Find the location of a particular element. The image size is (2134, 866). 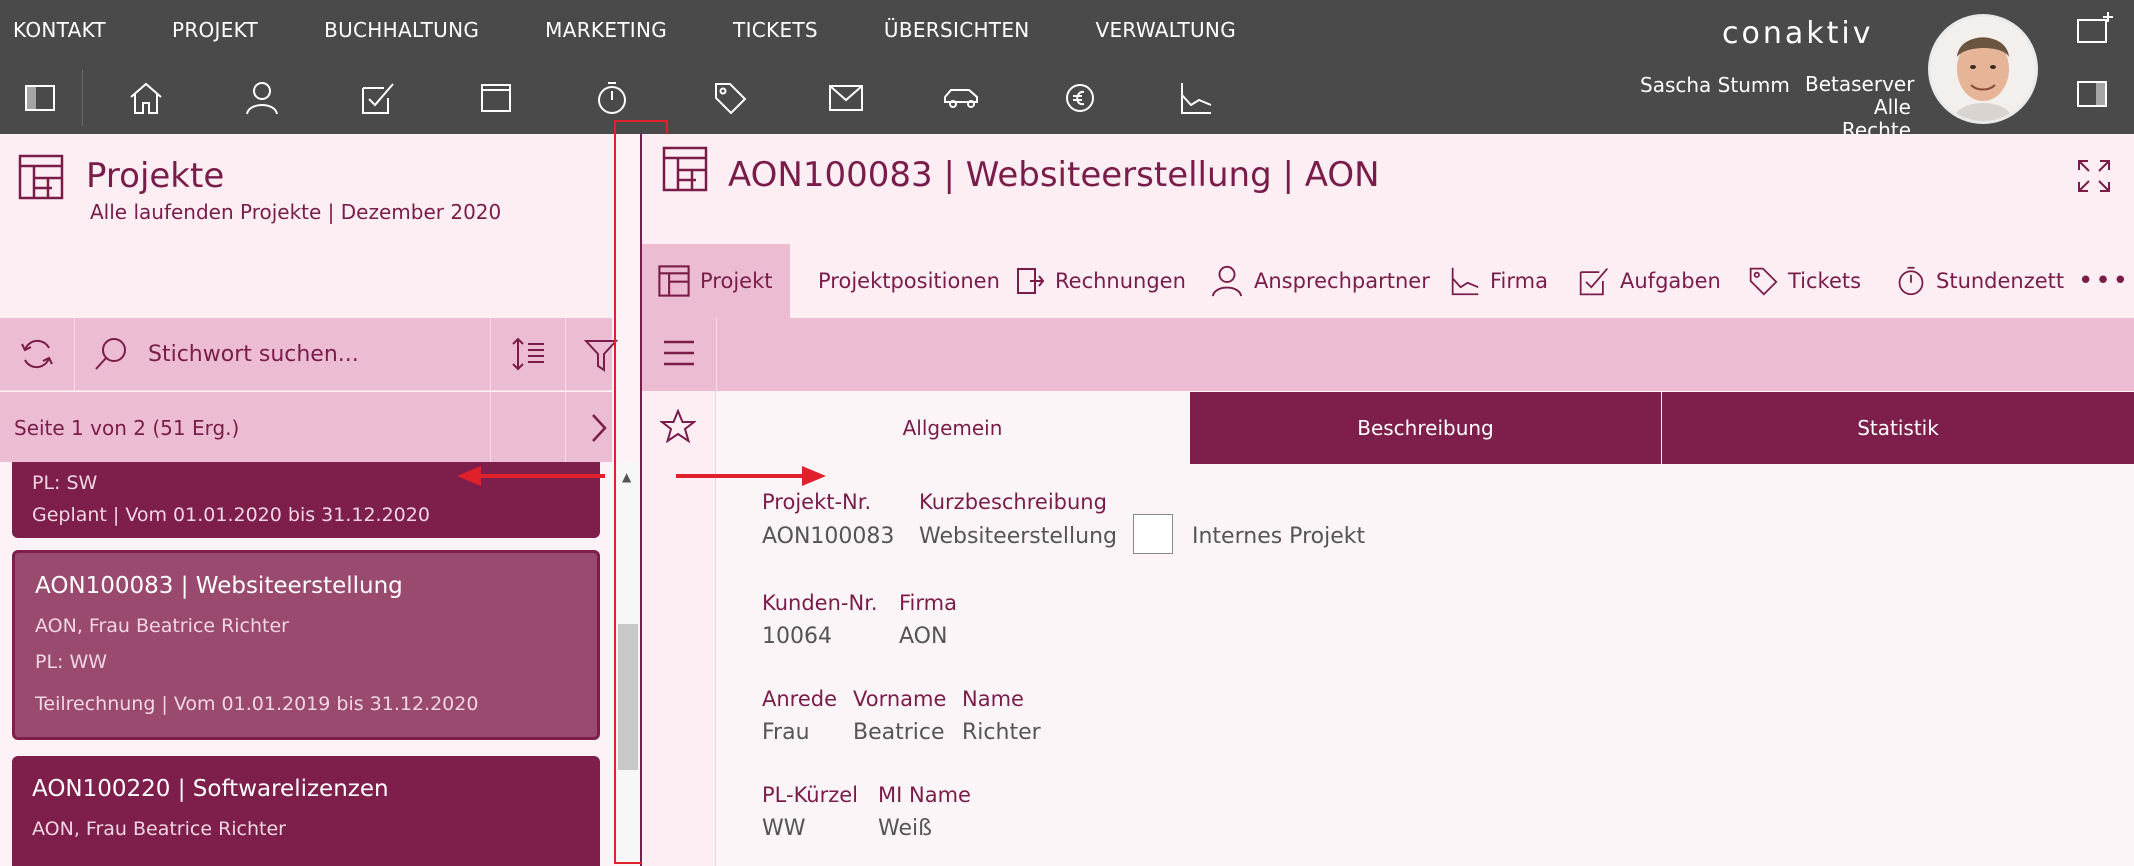

filter-icon is located at coordinates (601, 355).